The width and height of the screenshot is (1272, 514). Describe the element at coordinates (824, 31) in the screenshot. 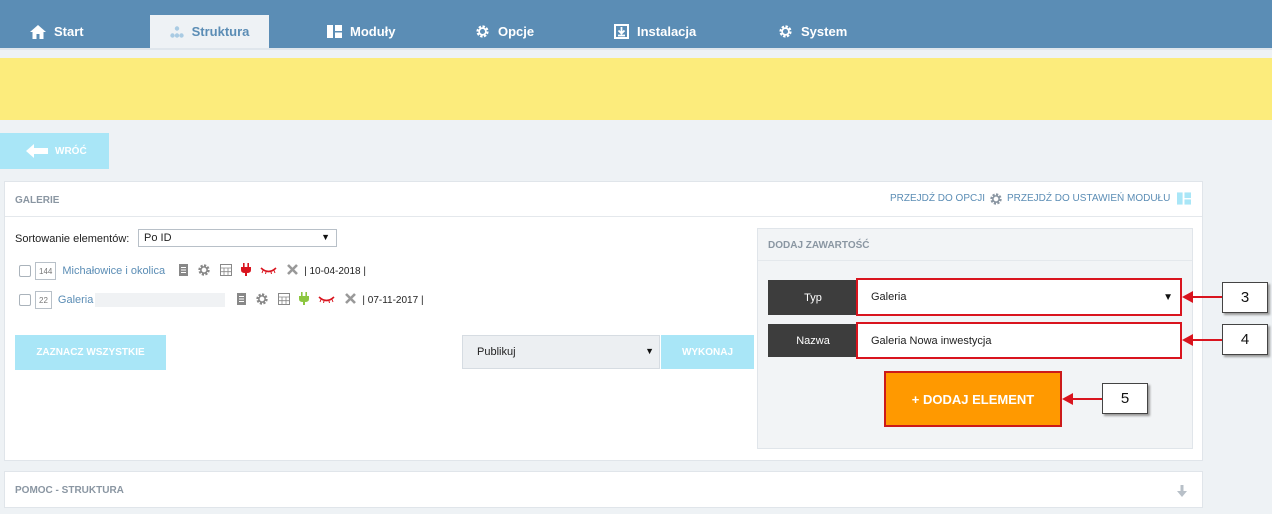

I see `tab-system-label: System` at that location.